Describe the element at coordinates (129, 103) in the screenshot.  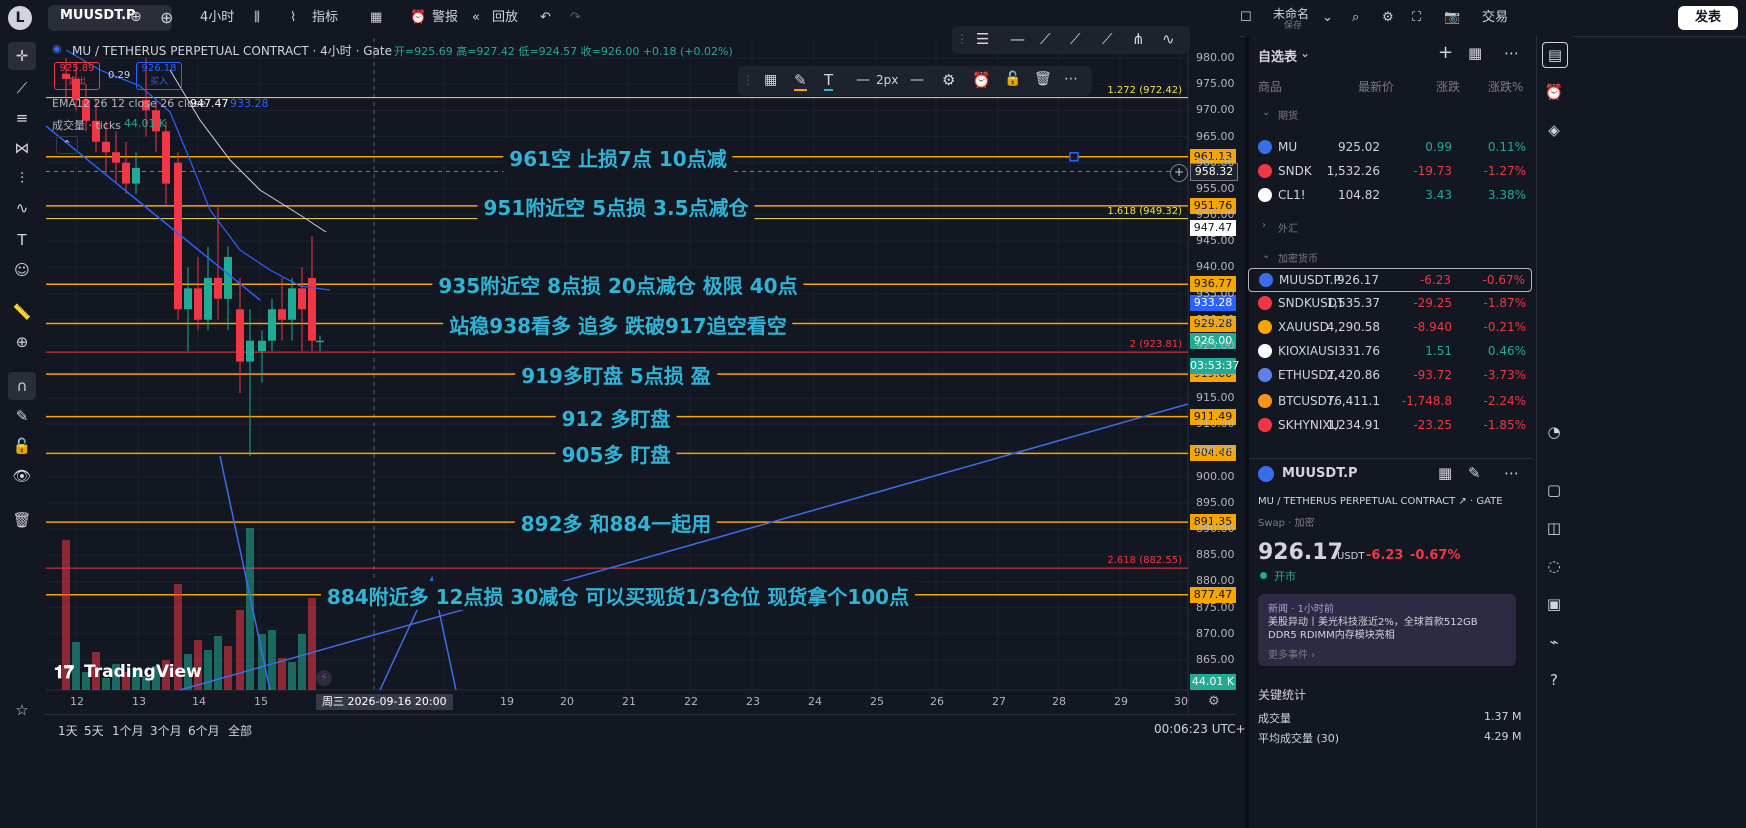
I see `ema-legend: EMA12 26 12 close 26 close` at that location.